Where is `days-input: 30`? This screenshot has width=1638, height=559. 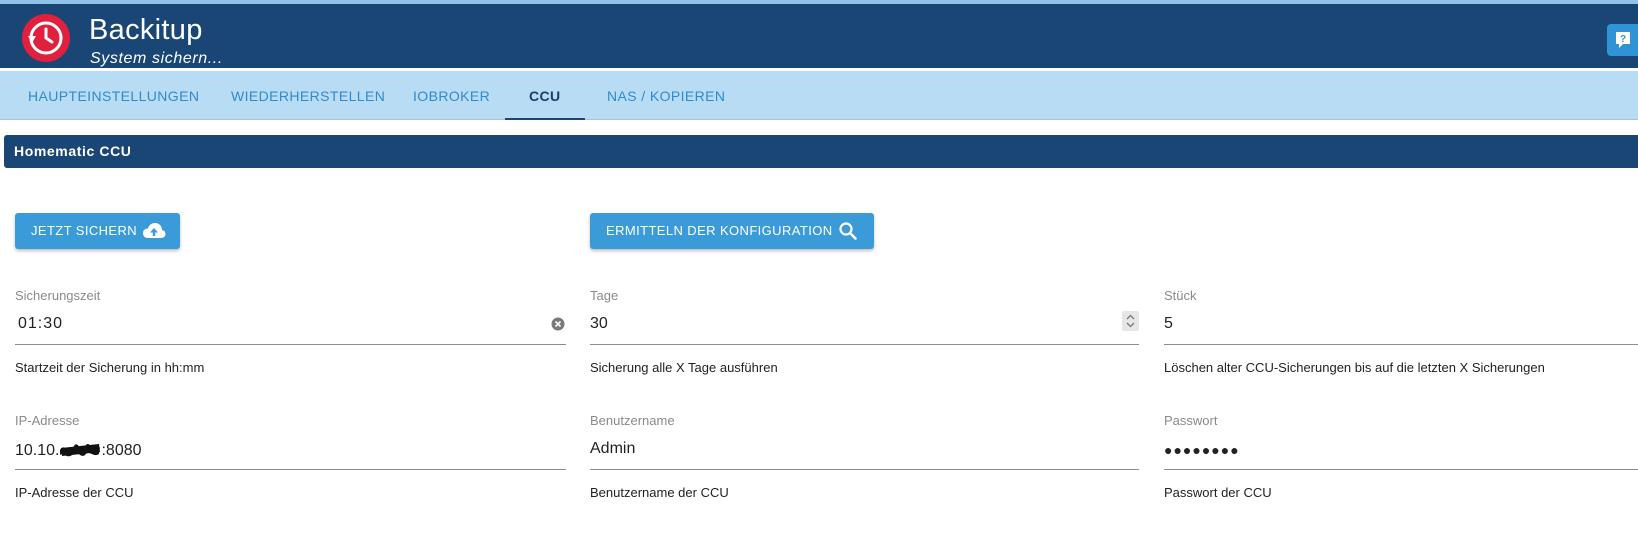 days-input: 30 is located at coordinates (599, 324).